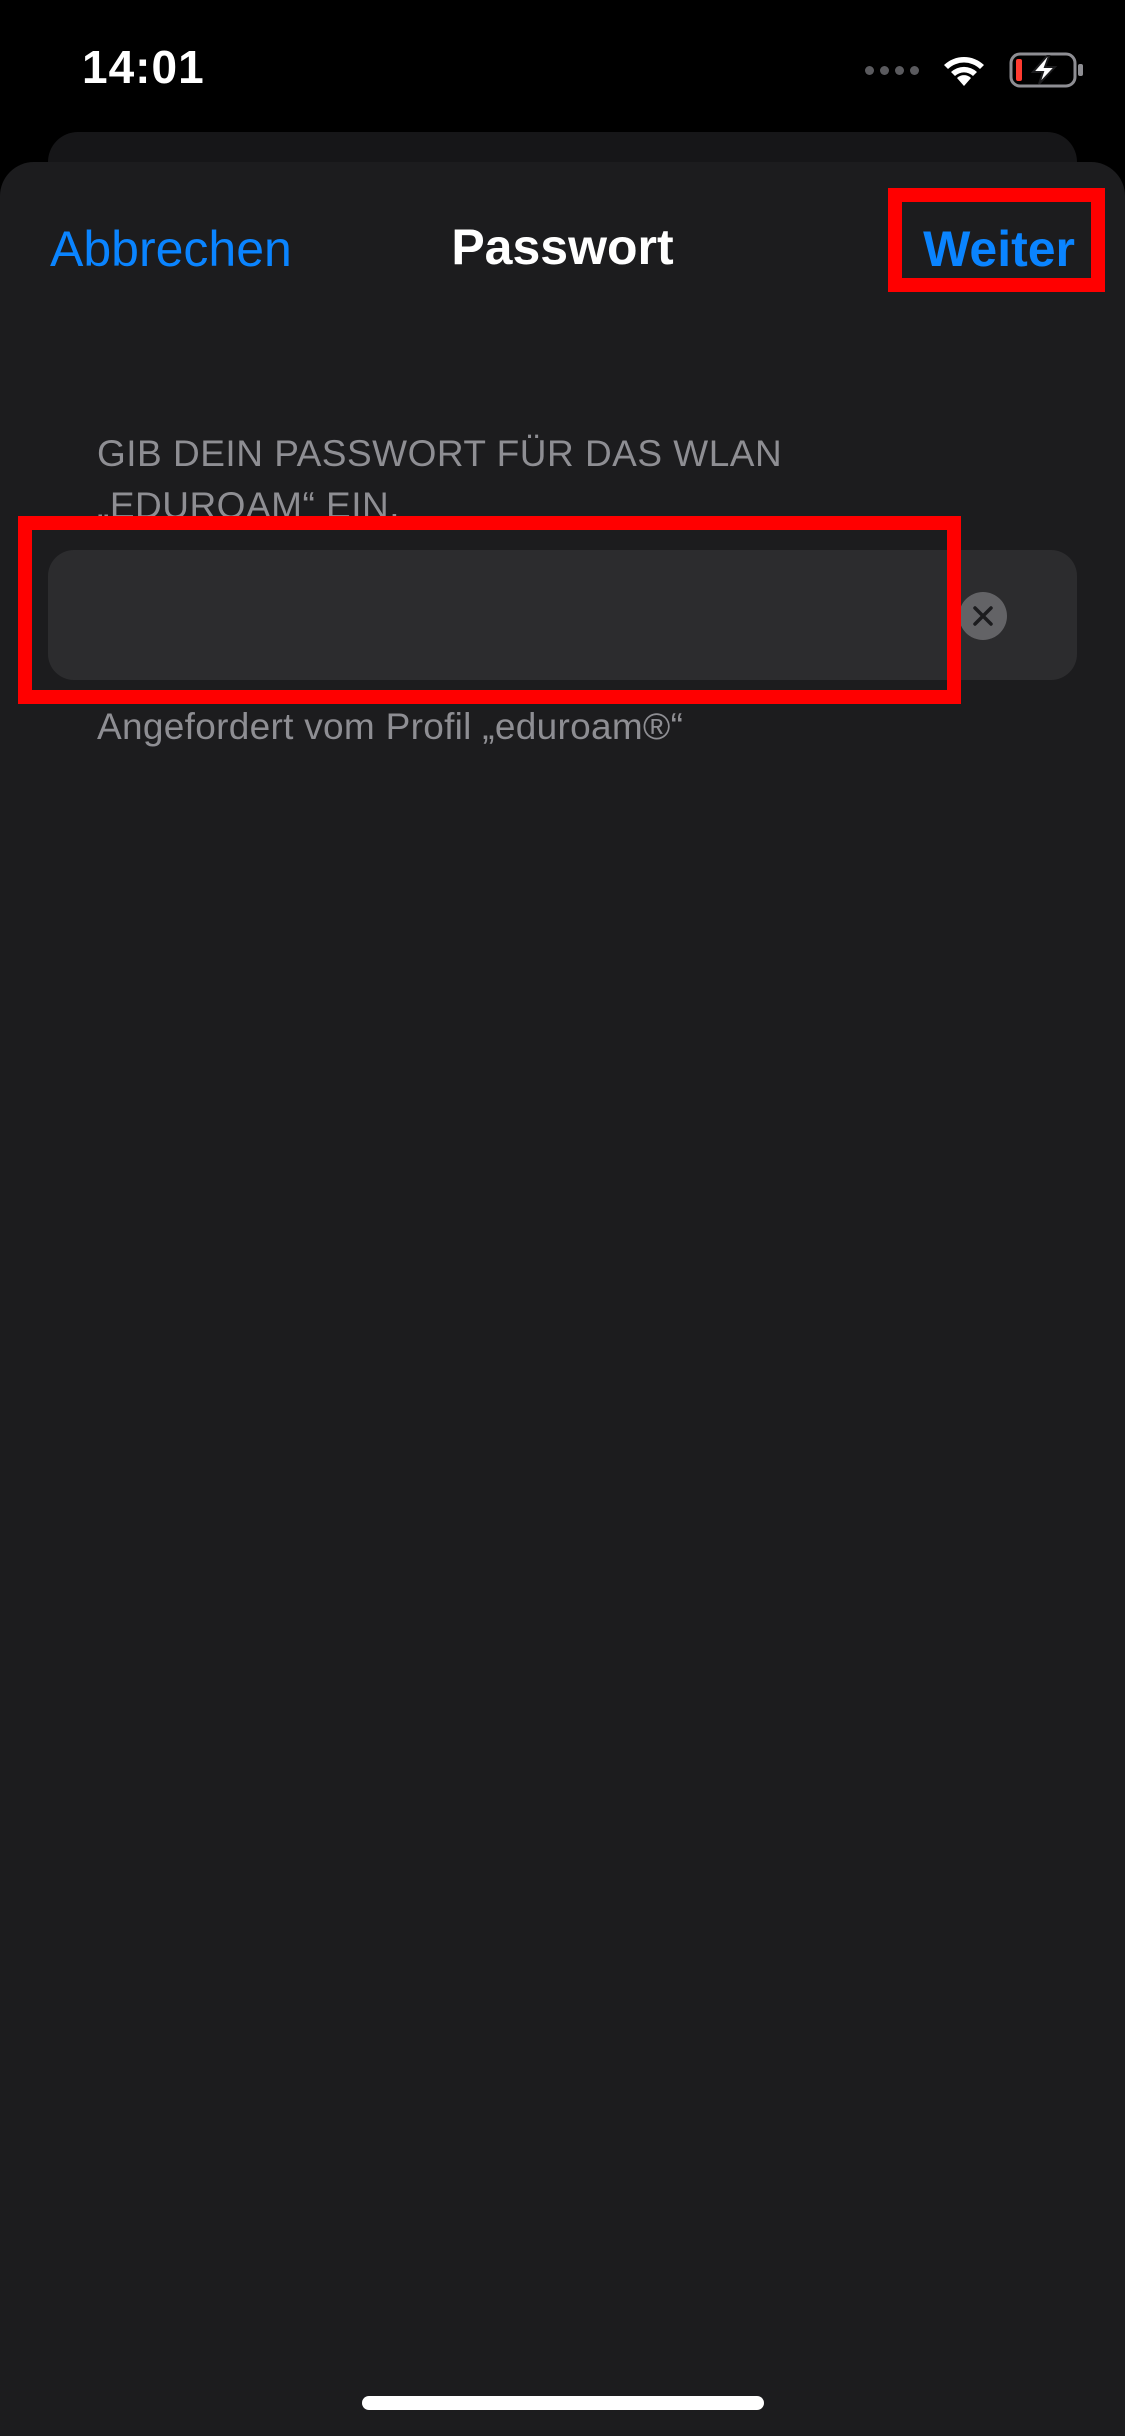  What do you see at coordinates (520, 616) in the screenshot?
I see `password-input` at bounding box center [520, 616].